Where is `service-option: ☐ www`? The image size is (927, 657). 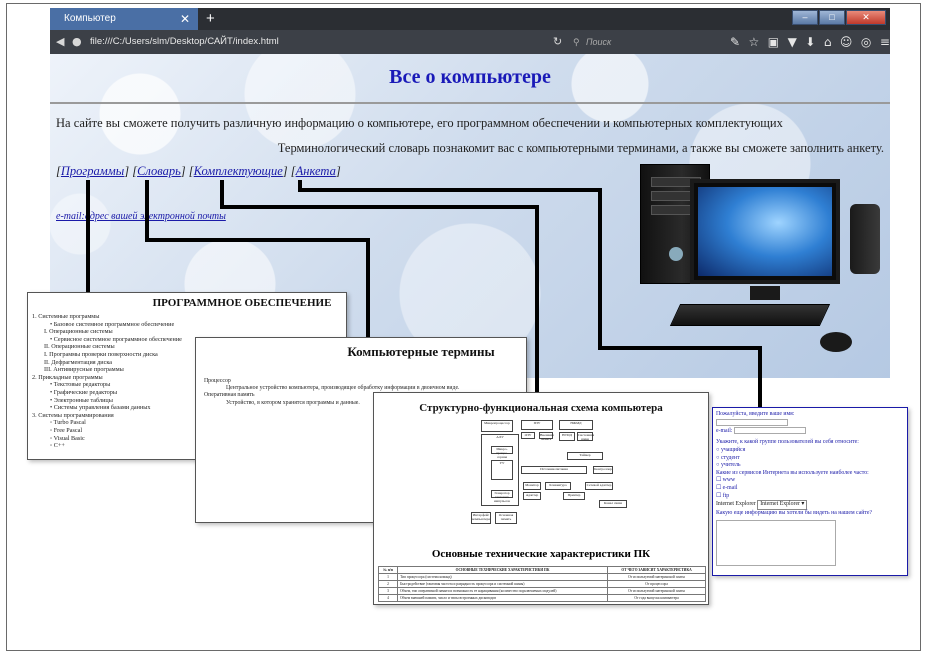 service-option: ☐ www is located at coordinates (810, 481).